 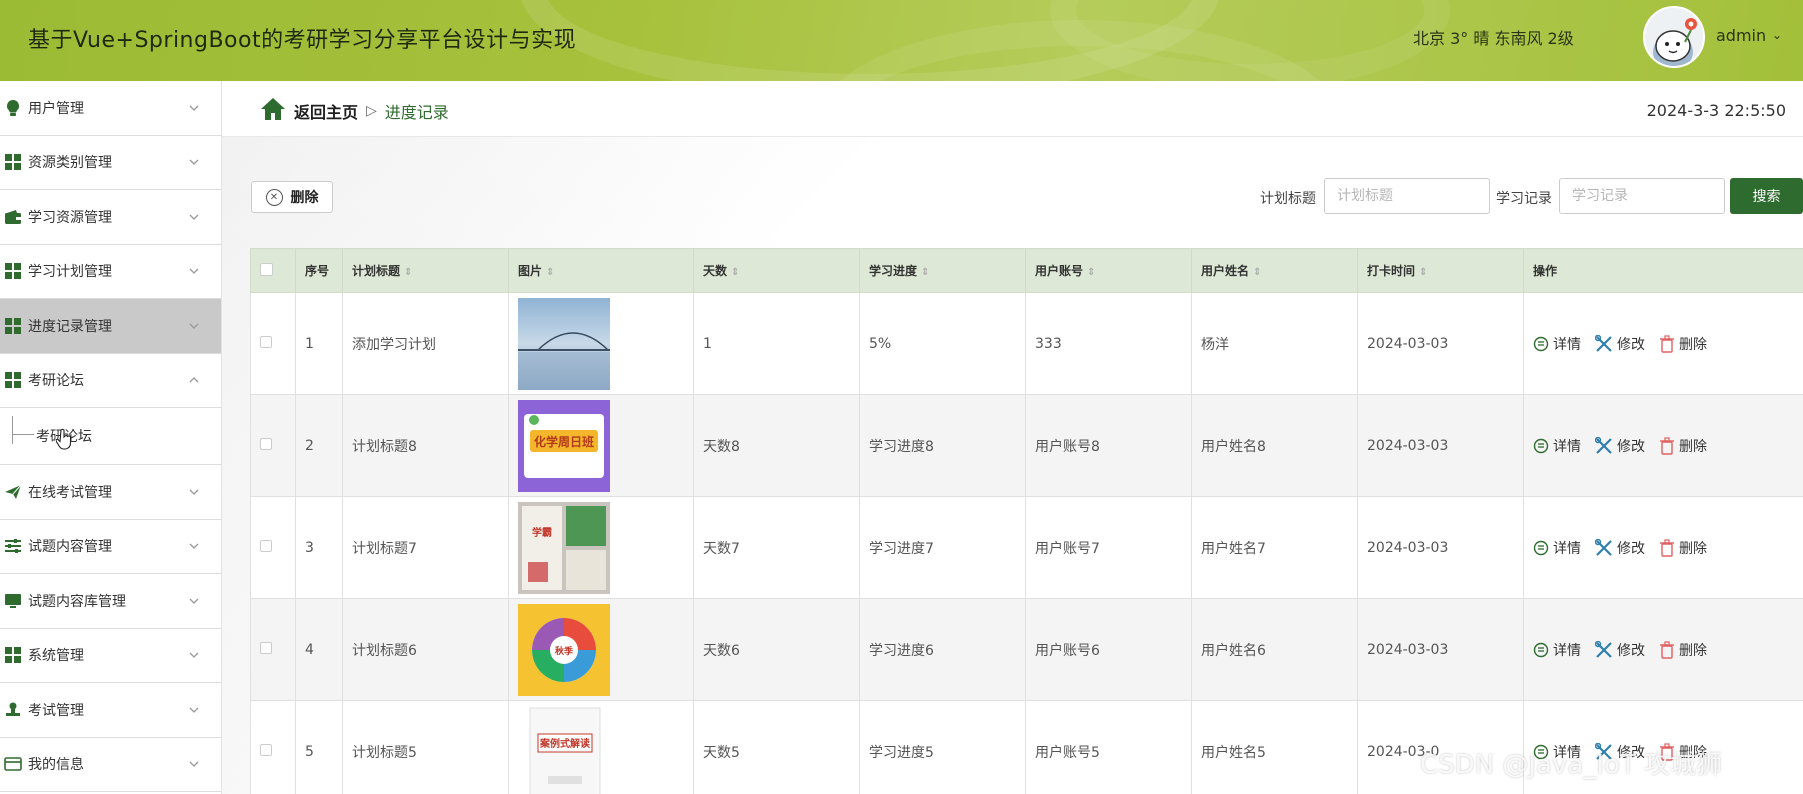 I want to click on sidebar-item-my-info: 我的信息, so click(x=110, y=764).